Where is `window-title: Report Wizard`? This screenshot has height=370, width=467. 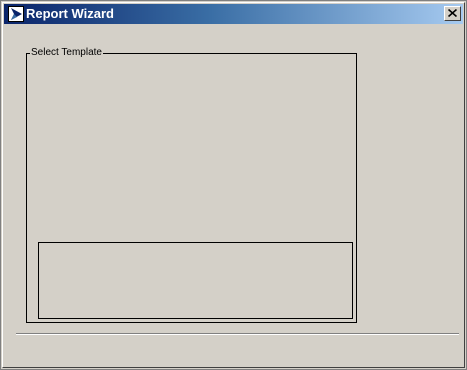
window-title: Report Wizard is located at coordinates (70, 13).